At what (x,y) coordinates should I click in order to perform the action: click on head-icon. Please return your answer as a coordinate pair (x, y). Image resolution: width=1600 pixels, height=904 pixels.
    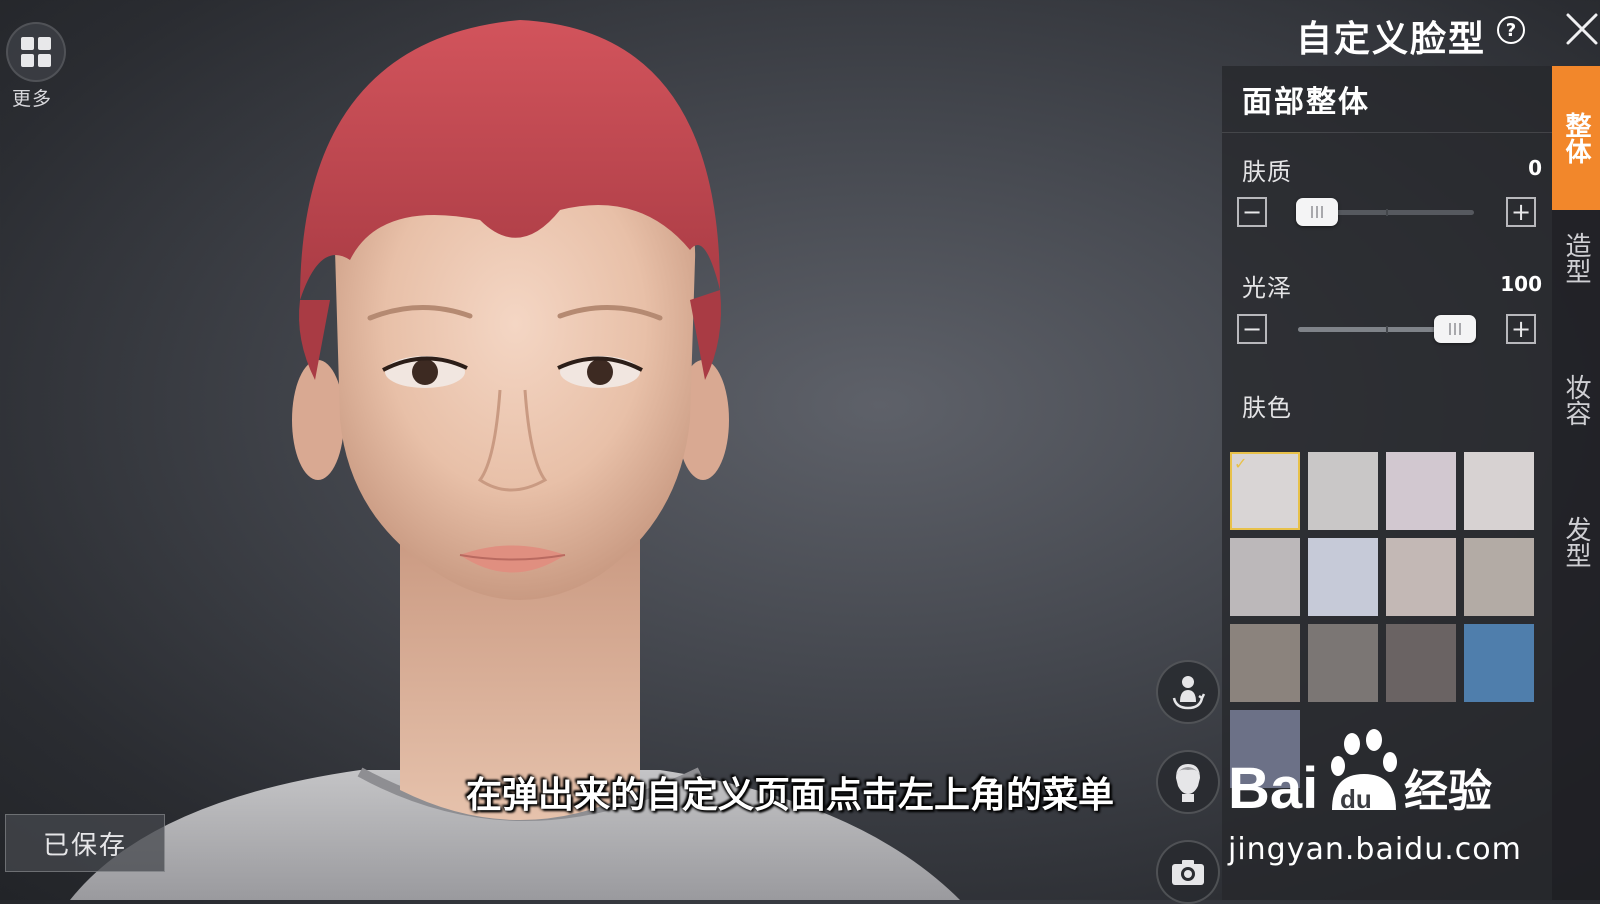
    Looking at the image, I should click on (1188, 783).